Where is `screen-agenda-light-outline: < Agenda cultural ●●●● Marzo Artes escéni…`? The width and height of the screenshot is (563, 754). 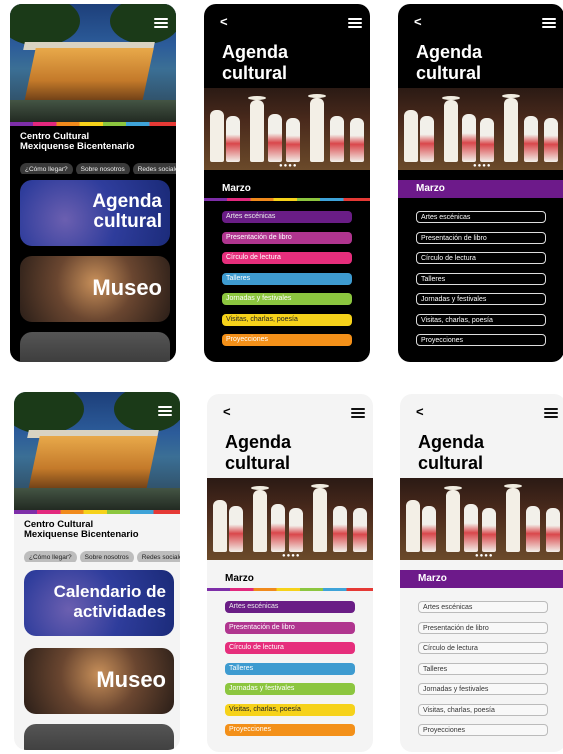
screen-agenda-light-outline: < Agenda cultural ●●●● Marzo Artes escéni… is located at coordinates (481, 573).